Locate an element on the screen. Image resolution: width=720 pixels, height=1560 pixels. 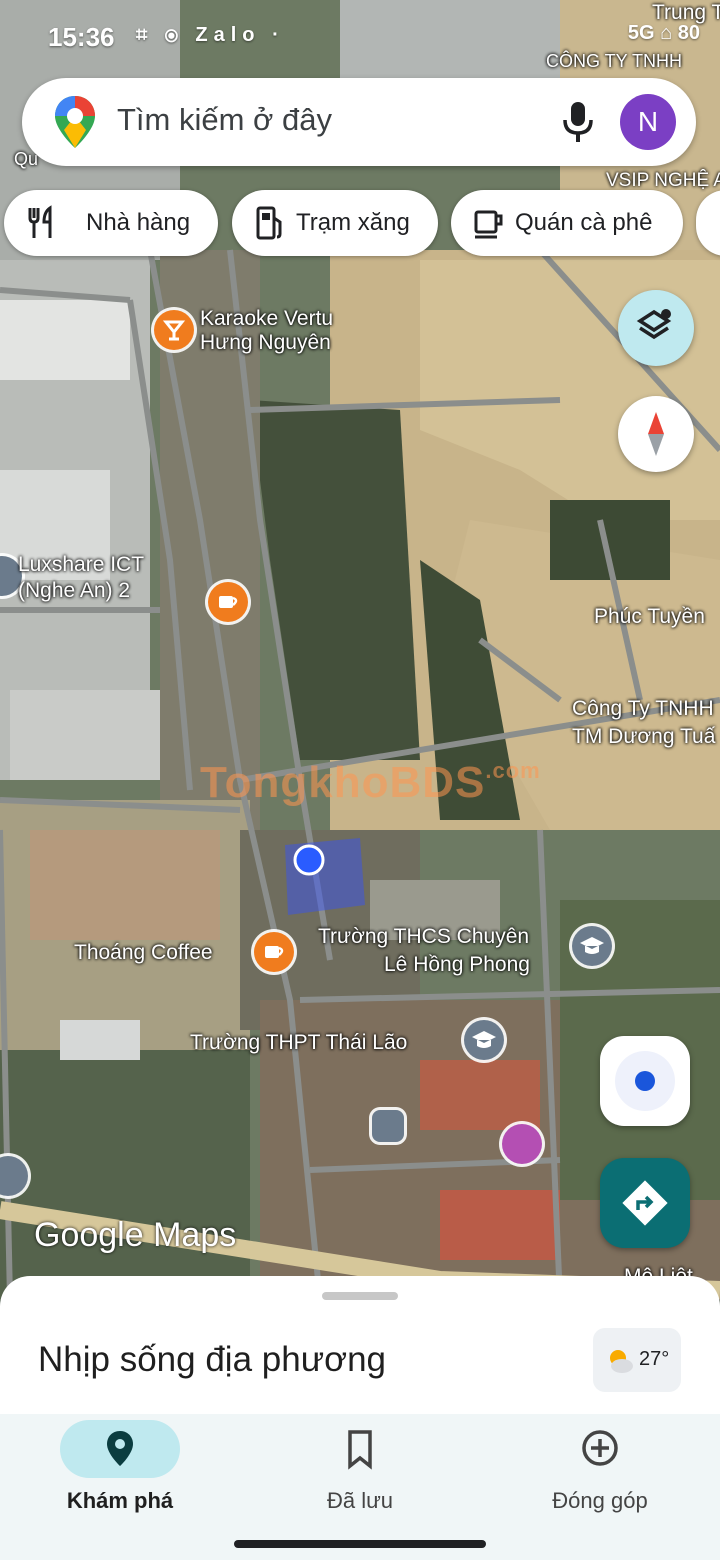
compass-icon is located at coordinates (656, 434).